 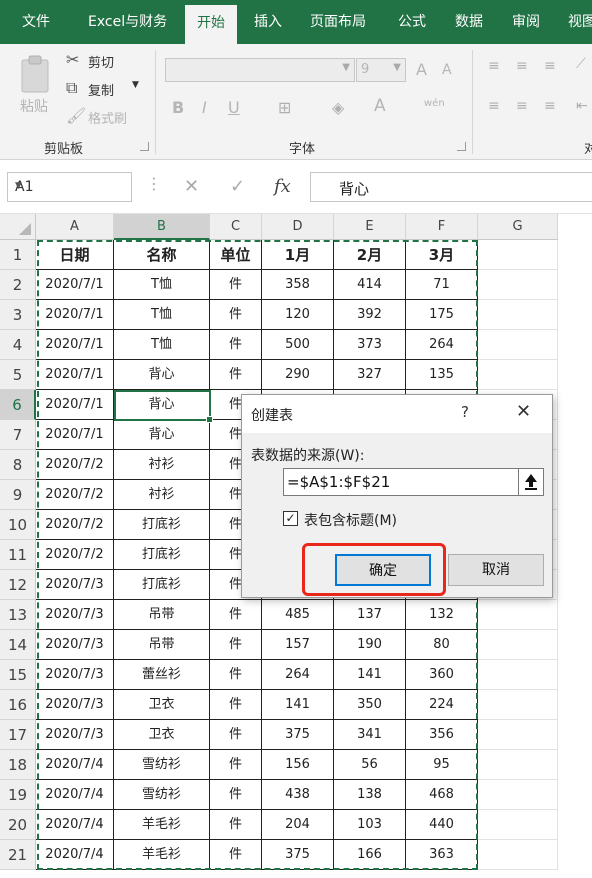 What do you see at coordinates (260, 70) in the screenshot?
I see `font-name-select: ▼` at bounding box center [260, 70].